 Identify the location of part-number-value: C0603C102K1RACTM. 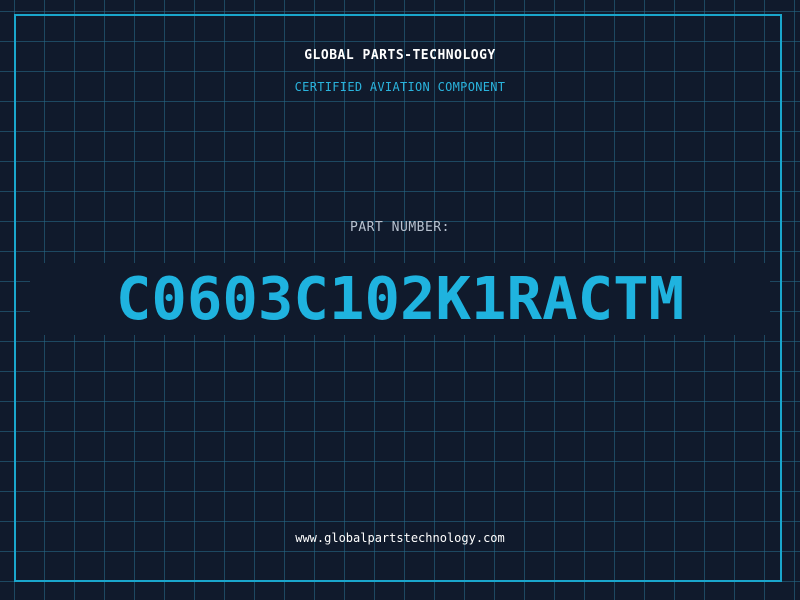
(400, 298).